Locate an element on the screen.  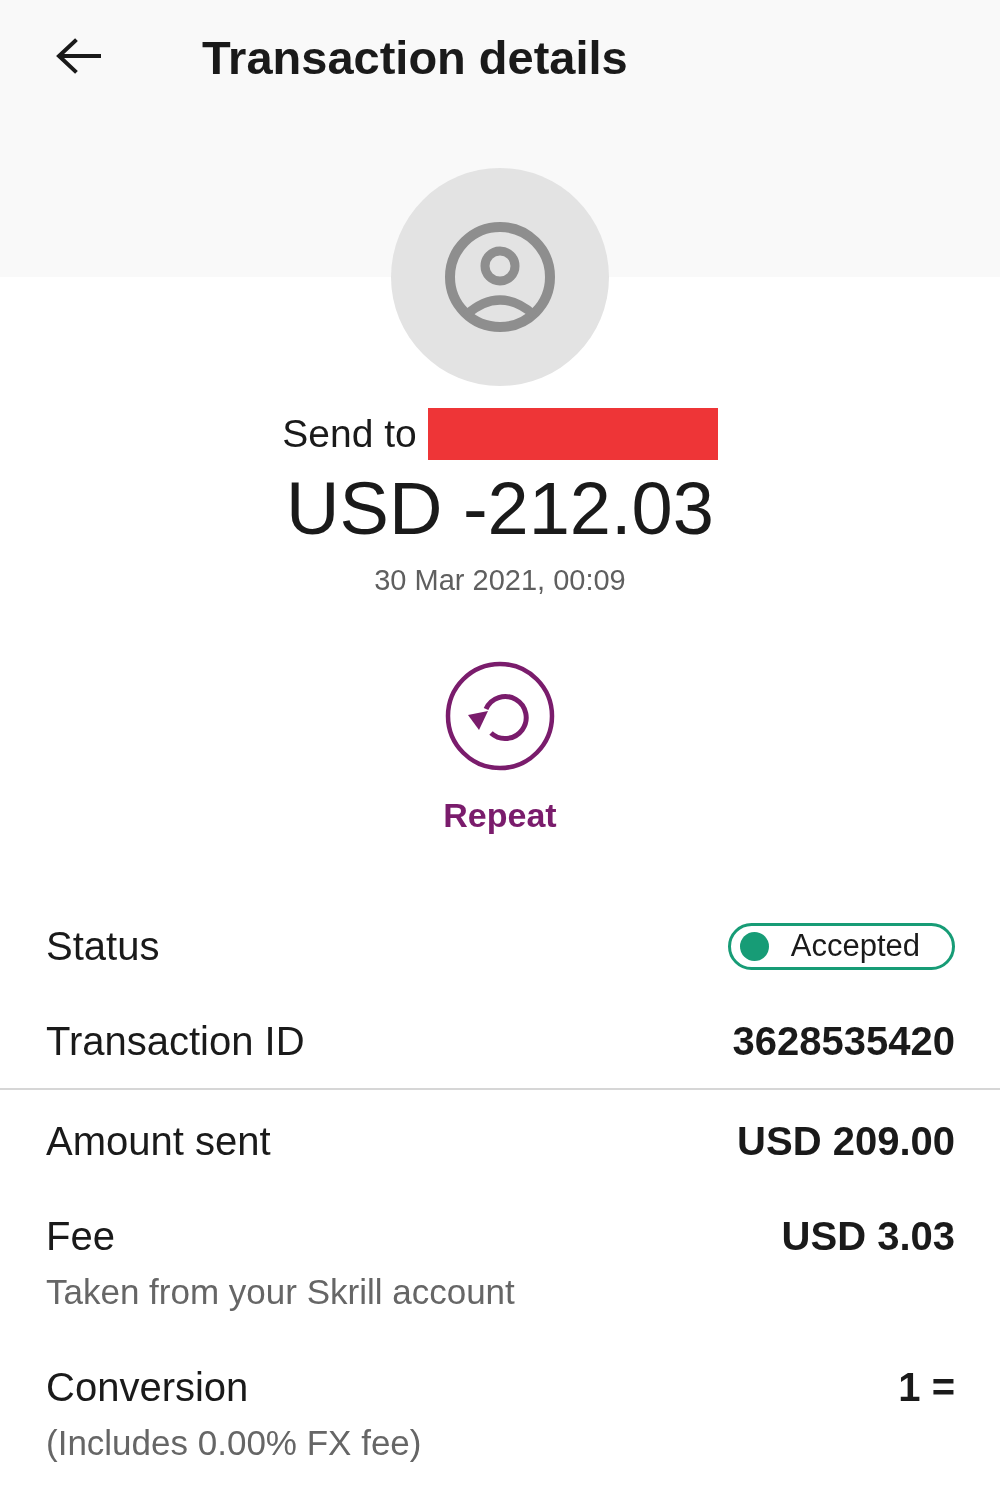
detail-value: USD 3.03 is located at coordinates (868, 1236).